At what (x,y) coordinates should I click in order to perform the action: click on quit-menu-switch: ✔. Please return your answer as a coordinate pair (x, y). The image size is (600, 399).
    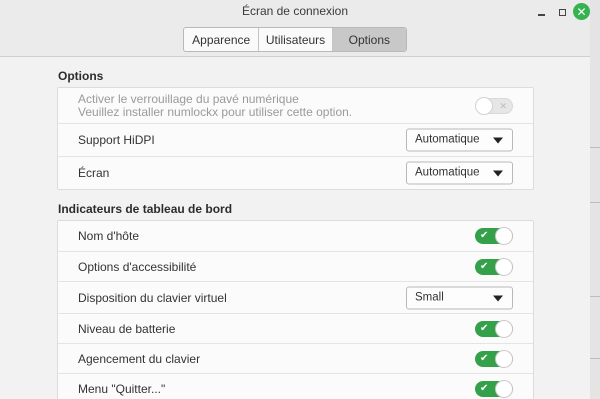
    Looking at the image, I should click on (494, 389).